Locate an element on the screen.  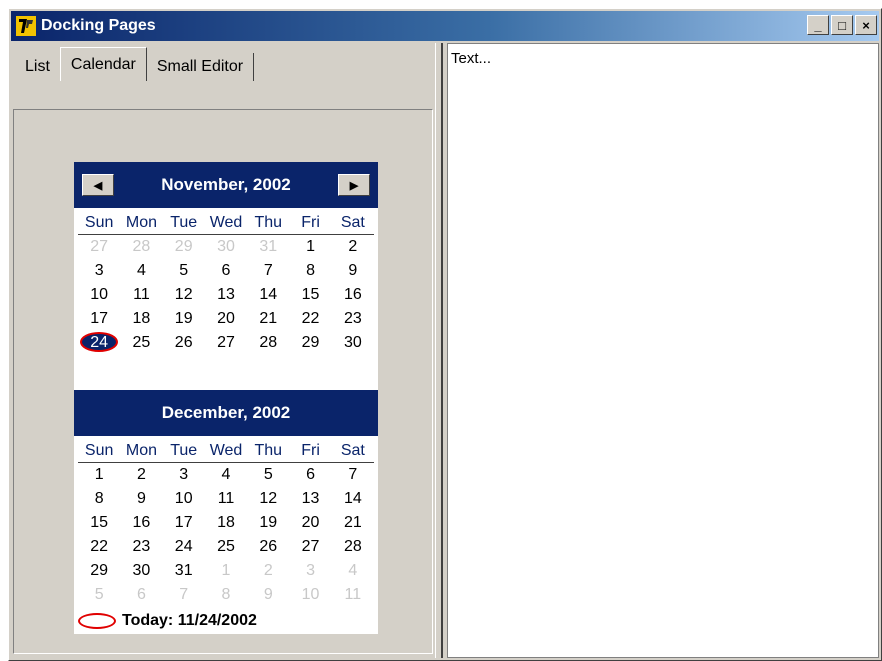
title-bar: Docking Pages _ □ × is located at coordinates (445, 26).